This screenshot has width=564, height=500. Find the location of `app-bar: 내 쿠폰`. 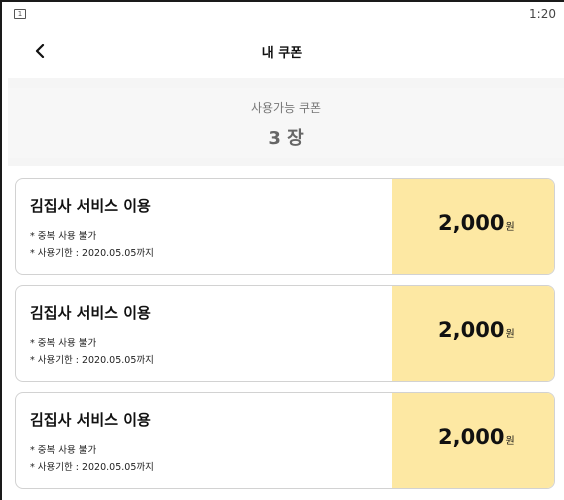

app-bar: 내 쿠폰 is located at coordinates (282, 51).